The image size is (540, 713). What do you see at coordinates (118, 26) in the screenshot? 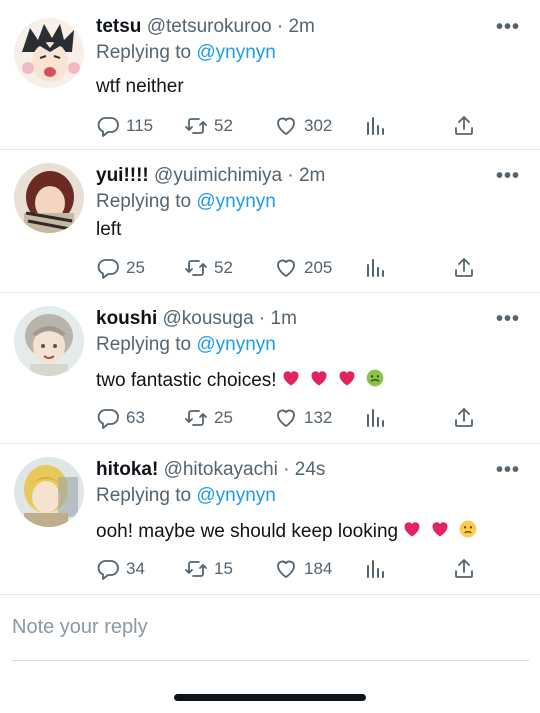
I see `display-name: tetsu` at bounding box center [118, 26].